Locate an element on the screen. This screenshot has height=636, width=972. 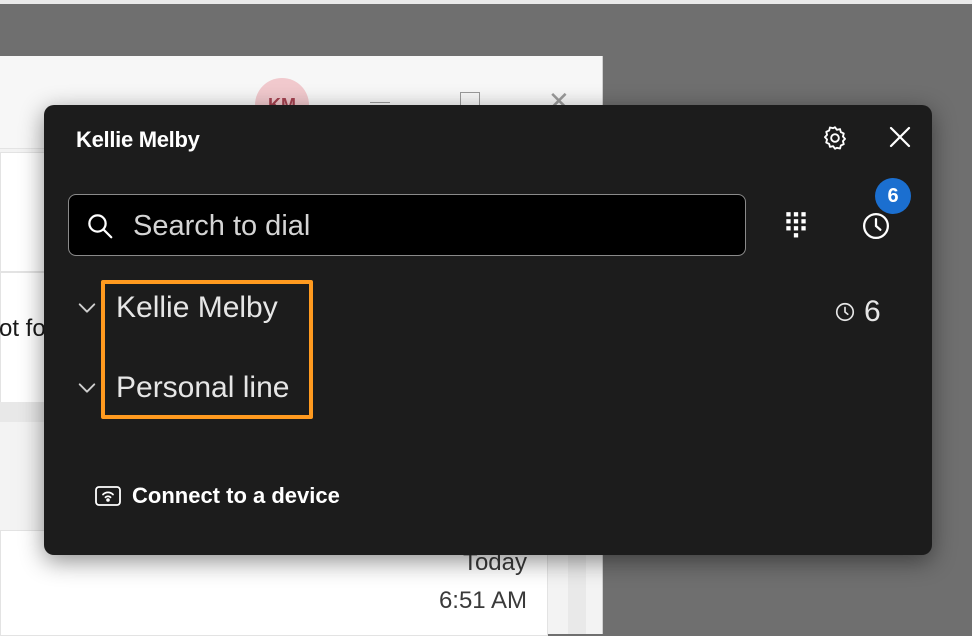
line-label: Kellie Melby is located at coordinates (197, 307).